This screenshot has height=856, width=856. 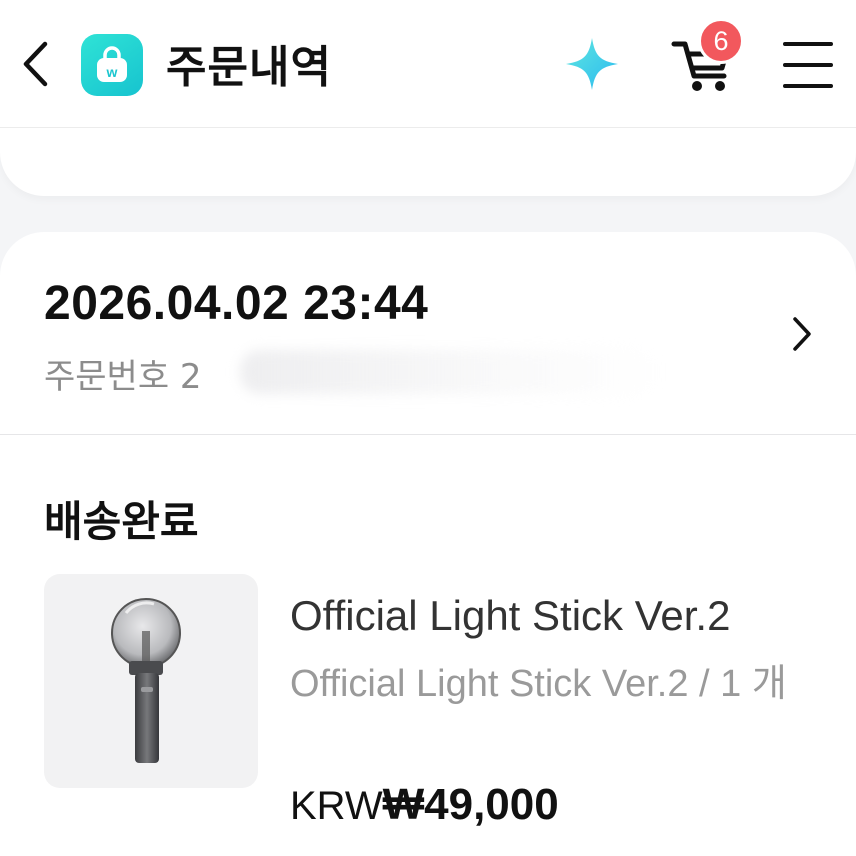 What do you see at coordinates (123, 377) in the screenshot?
I see `order-number: 주문번호 2` at bounding box center [123, 377].